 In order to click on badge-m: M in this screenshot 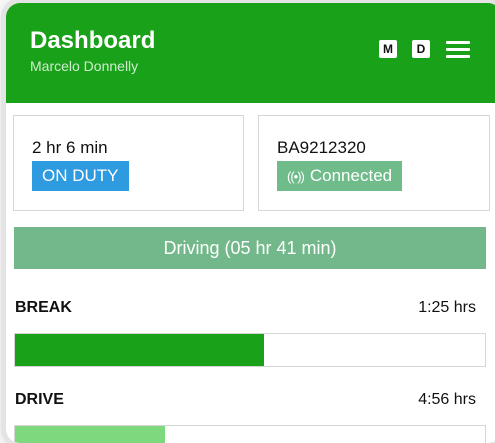, I will do `click(388, 49)`.